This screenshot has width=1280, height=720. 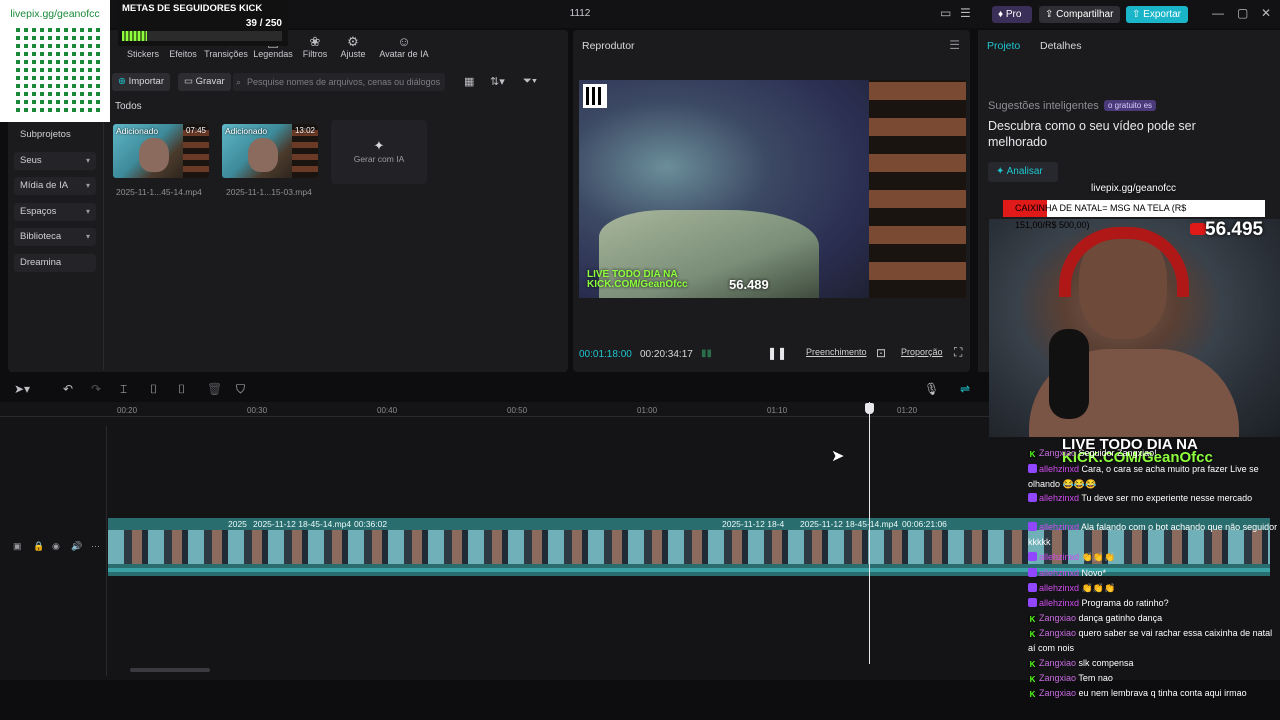 I want to click on pro-button: ♦ Pro, so click(x=1012, y=14).